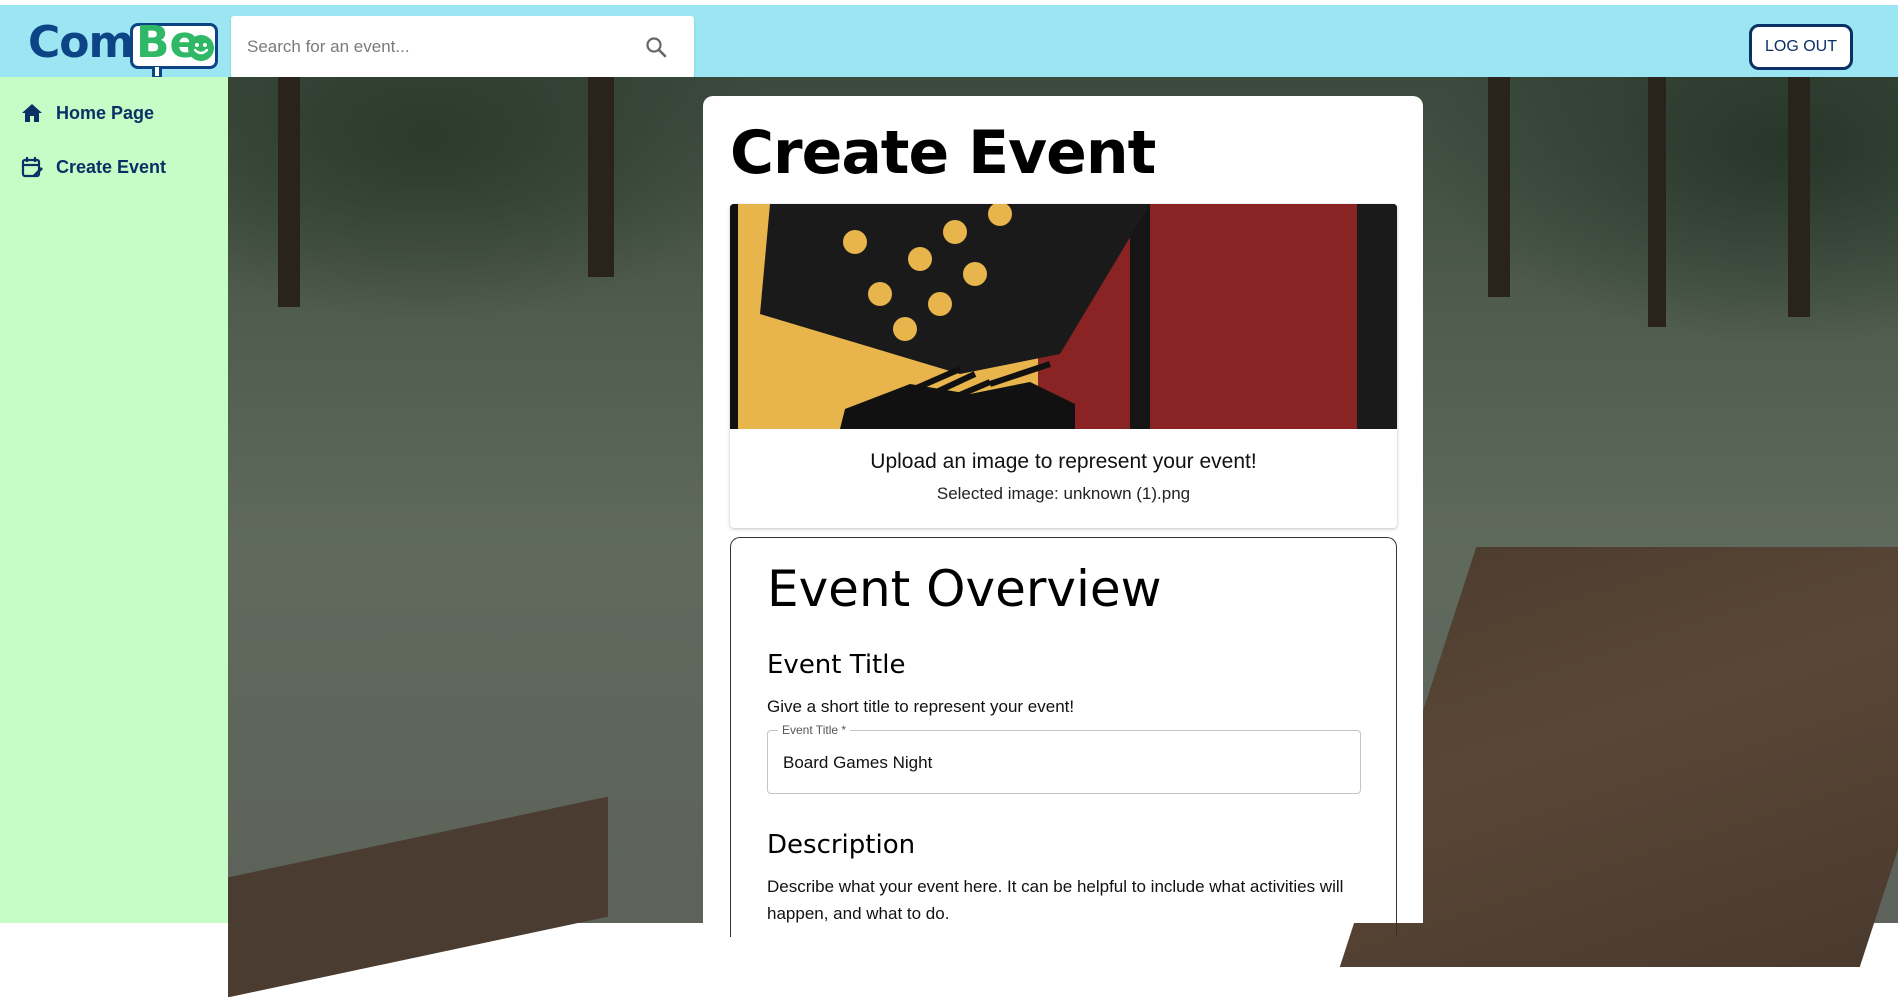 The width and height of the screenshot is (1898, 997). Describe the element at coordinates (201, 48) in the screenshot. I see `smiley-icon` at that location.